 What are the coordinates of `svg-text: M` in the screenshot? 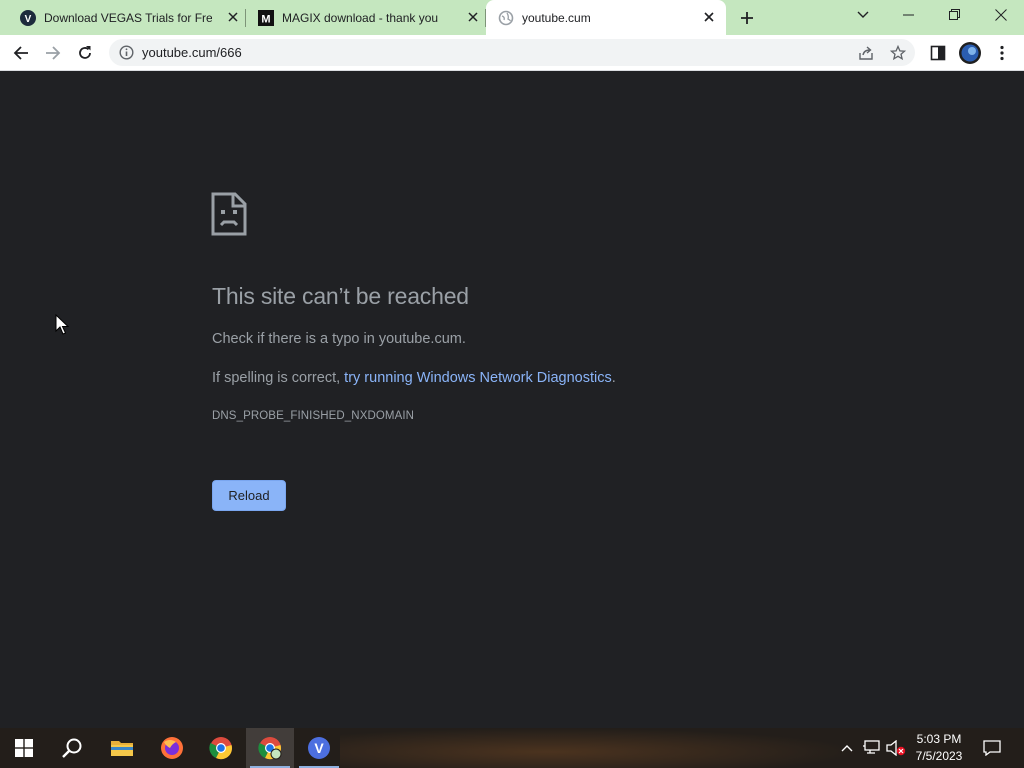 It's located at (265, 19).